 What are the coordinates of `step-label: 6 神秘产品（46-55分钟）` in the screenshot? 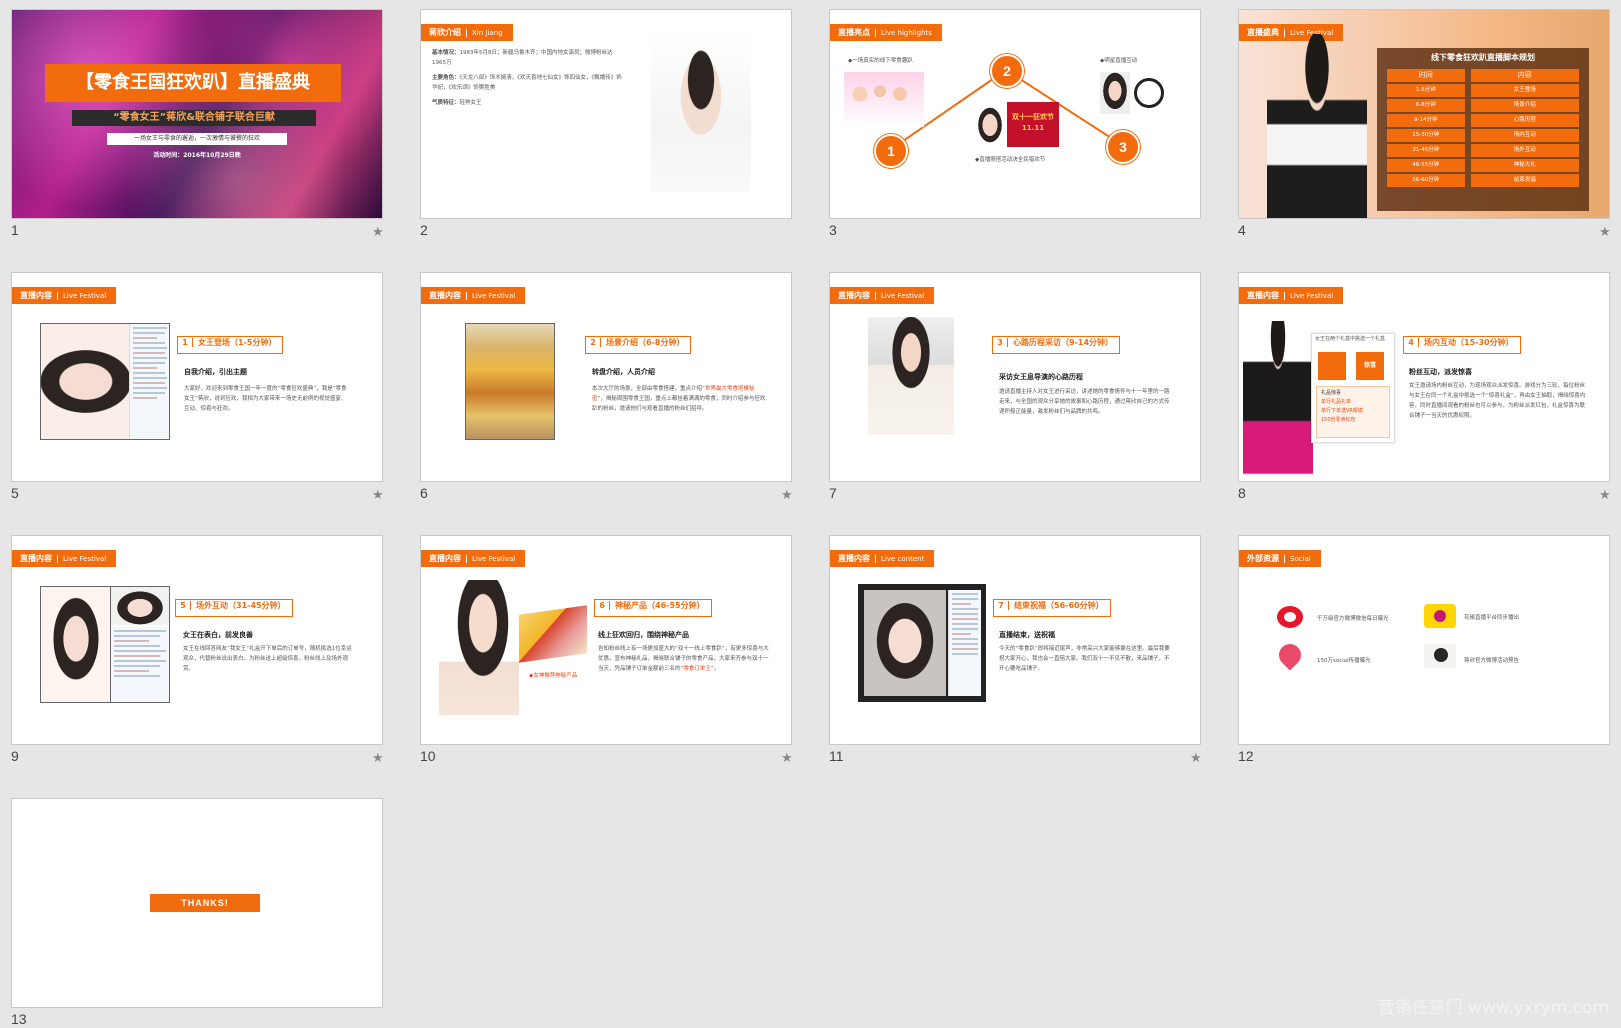 It's located at (653, 608).